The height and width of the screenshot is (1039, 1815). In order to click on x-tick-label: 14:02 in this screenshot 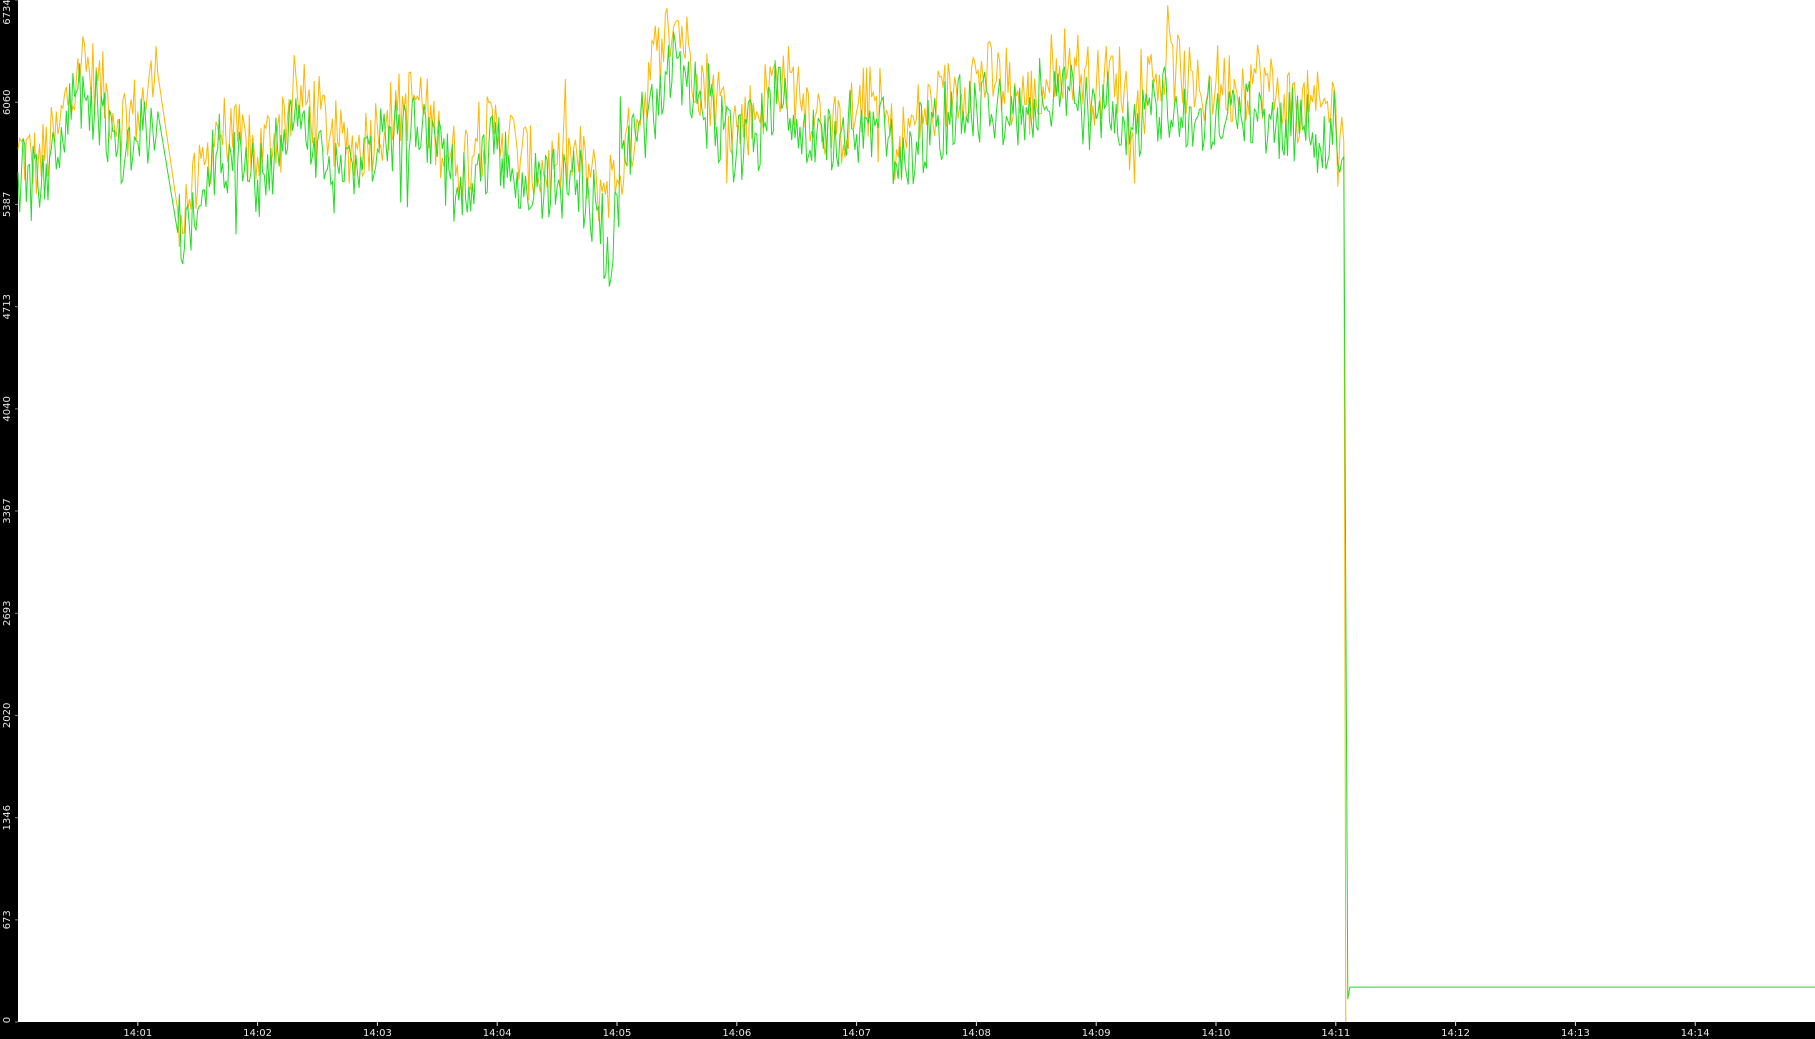, I will do `click(257, 1033)`.